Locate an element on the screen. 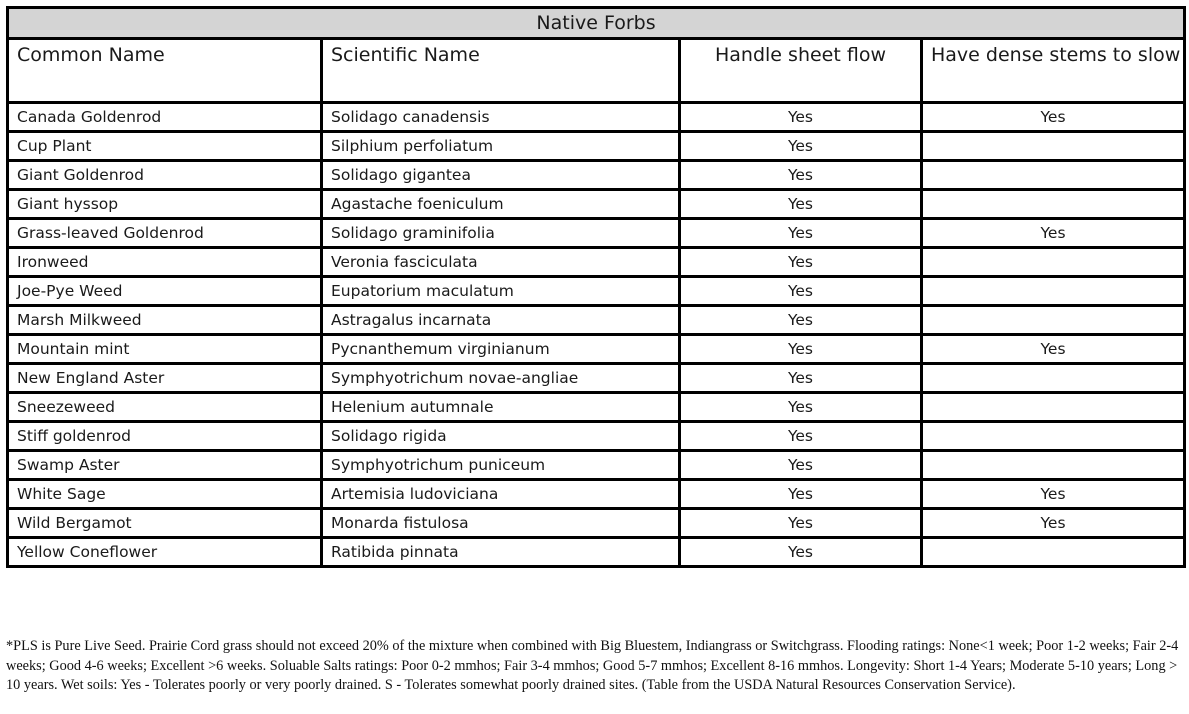 Image resolution: width=1189 pixels, height=714 pixels. scientific-name-cell: Silphium perfoliatum is located at coordinates (500, 146).